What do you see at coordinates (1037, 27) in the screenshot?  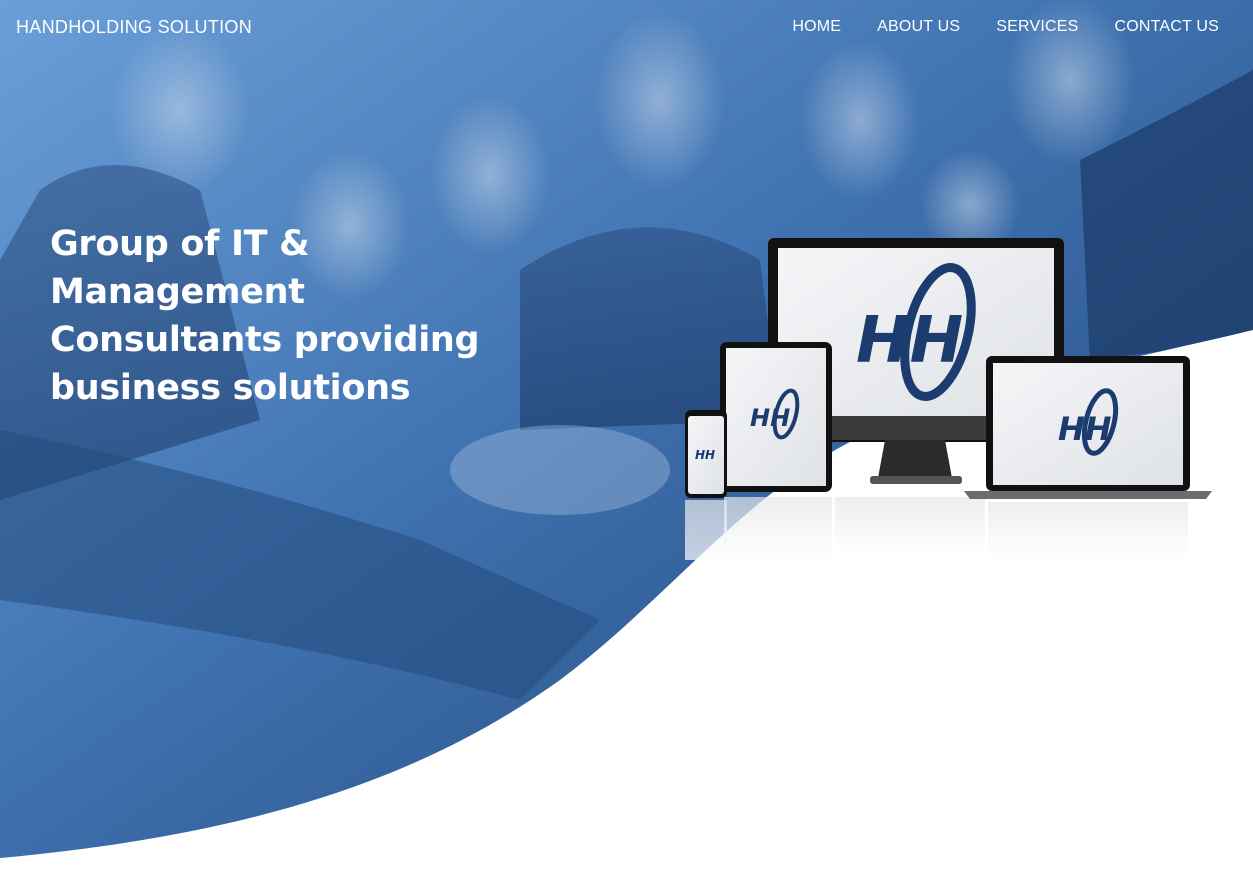 I see `nav-services: SERVICES` at bounding box center [1037, 27].